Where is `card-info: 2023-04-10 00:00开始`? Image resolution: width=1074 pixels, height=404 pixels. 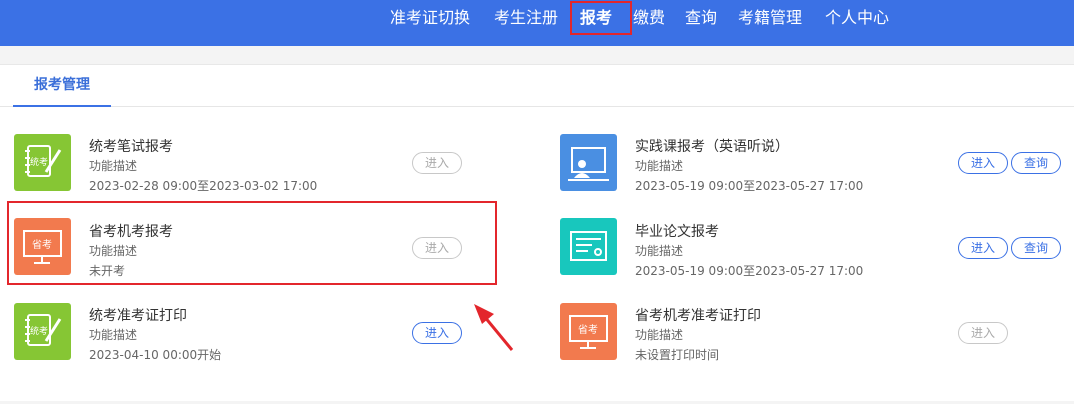
card-info: 2023-04-10 00:00开始 is located at coordinates (155, 355).